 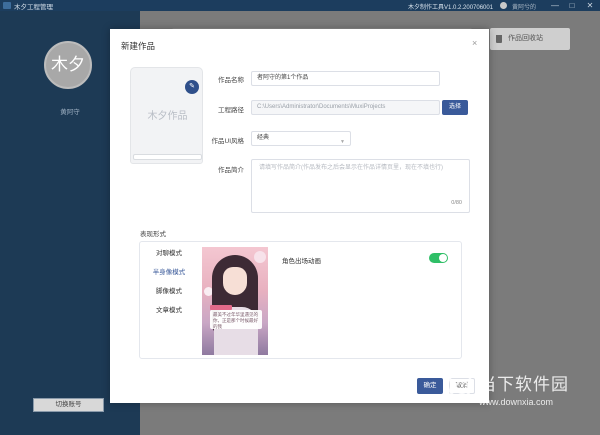 I want to click on switch-account-button: 切换账号, so click(x=68, y=405).